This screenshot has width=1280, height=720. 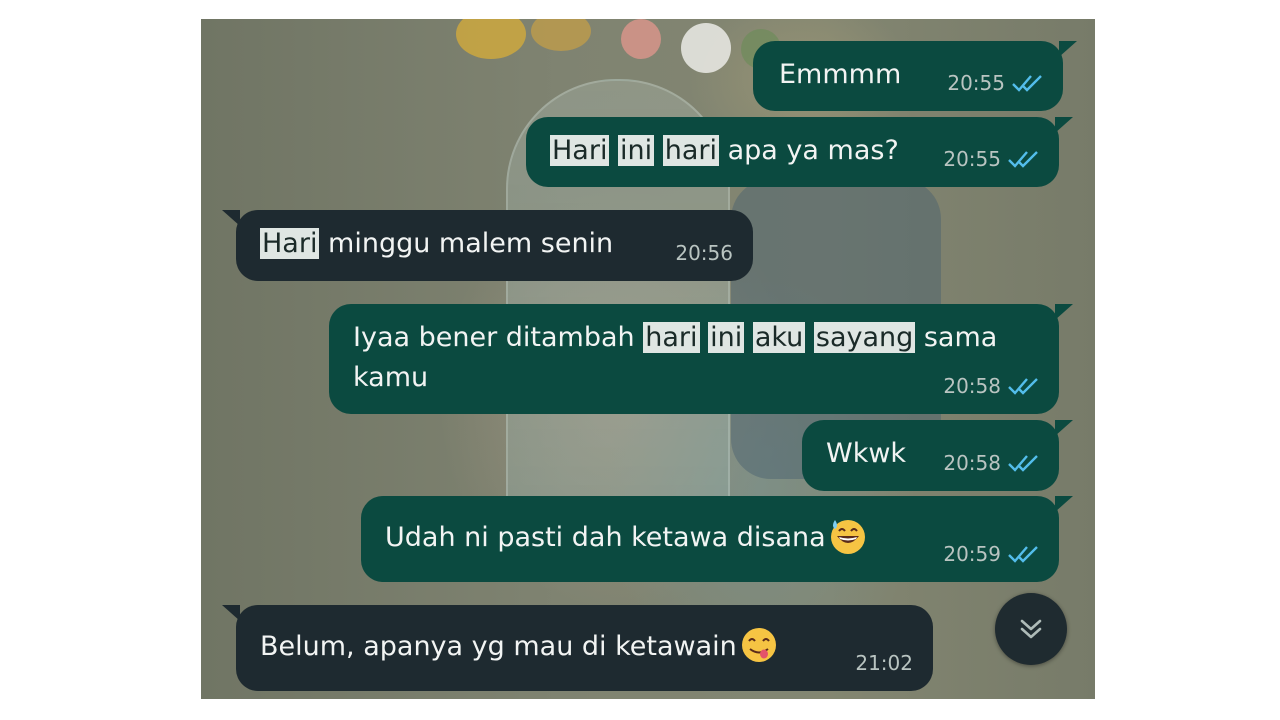 I want to click on message-text: Belum, apanya yg mau di ketawain, so click(x=519, y=647).